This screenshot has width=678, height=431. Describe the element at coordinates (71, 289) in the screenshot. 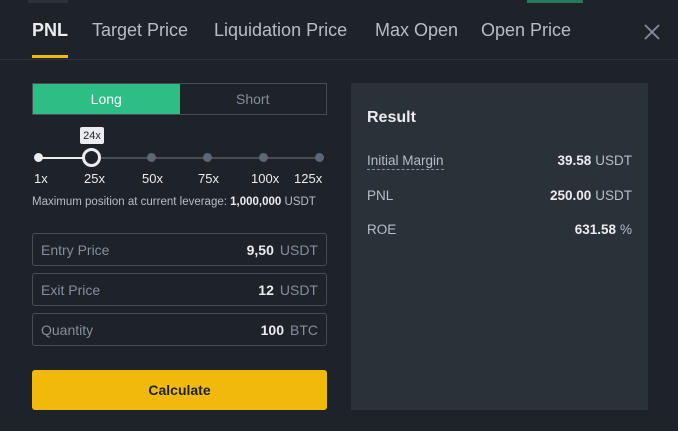

I see `field-label: Exit Price` at that location.